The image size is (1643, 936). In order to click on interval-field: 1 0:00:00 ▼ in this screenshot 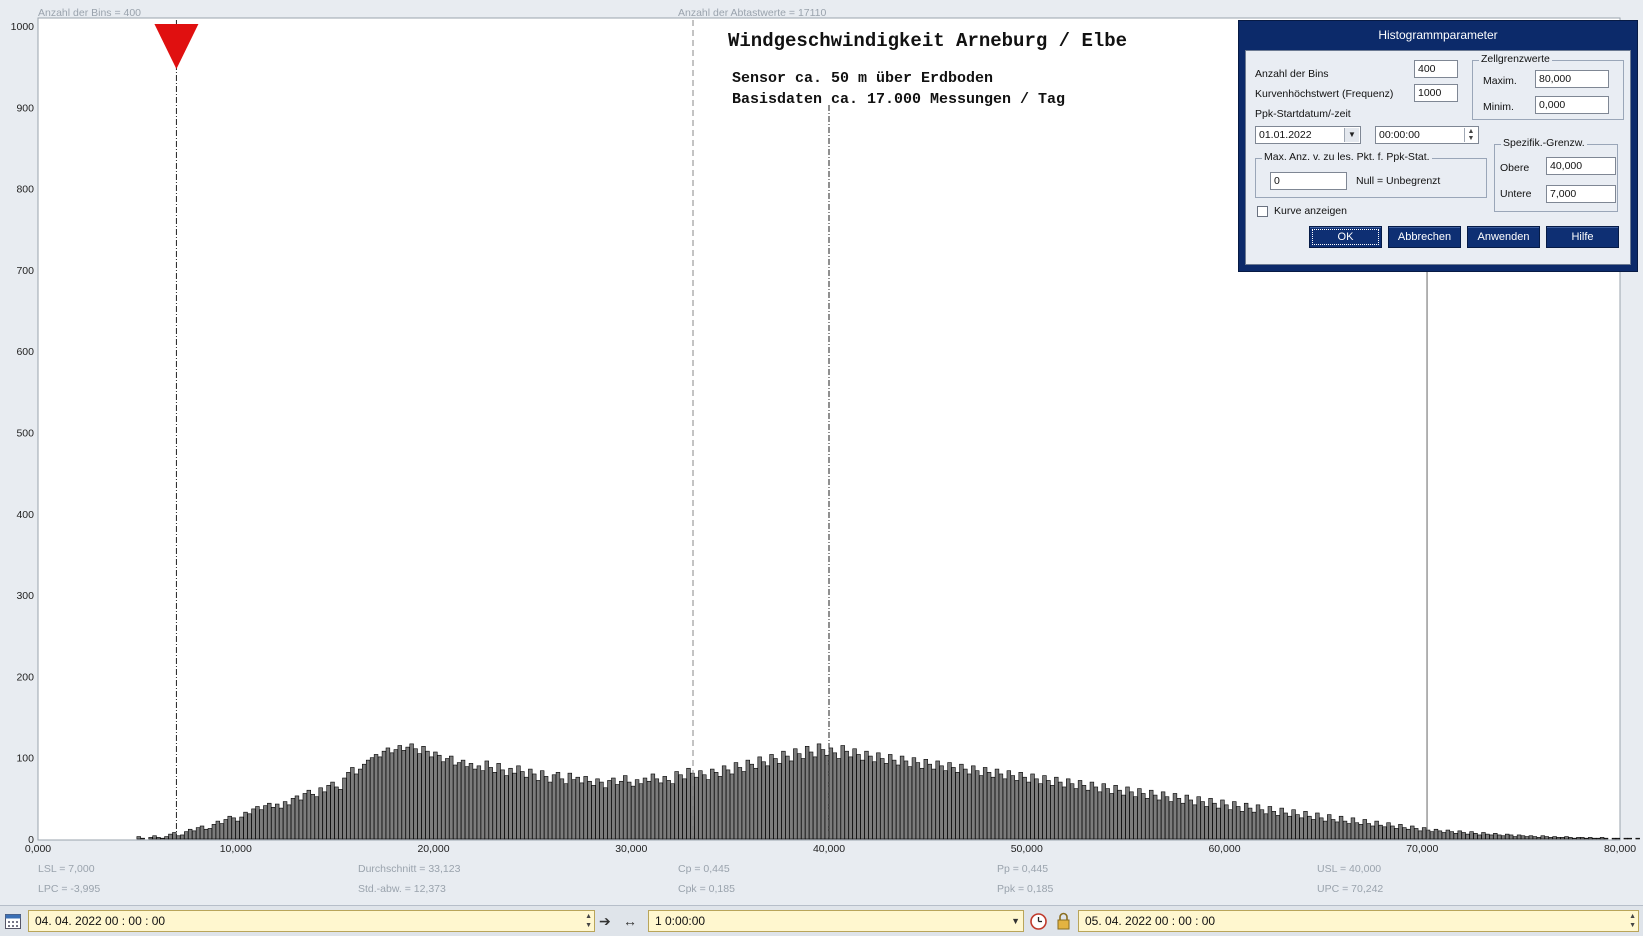, I will do `click(836, 921)`.